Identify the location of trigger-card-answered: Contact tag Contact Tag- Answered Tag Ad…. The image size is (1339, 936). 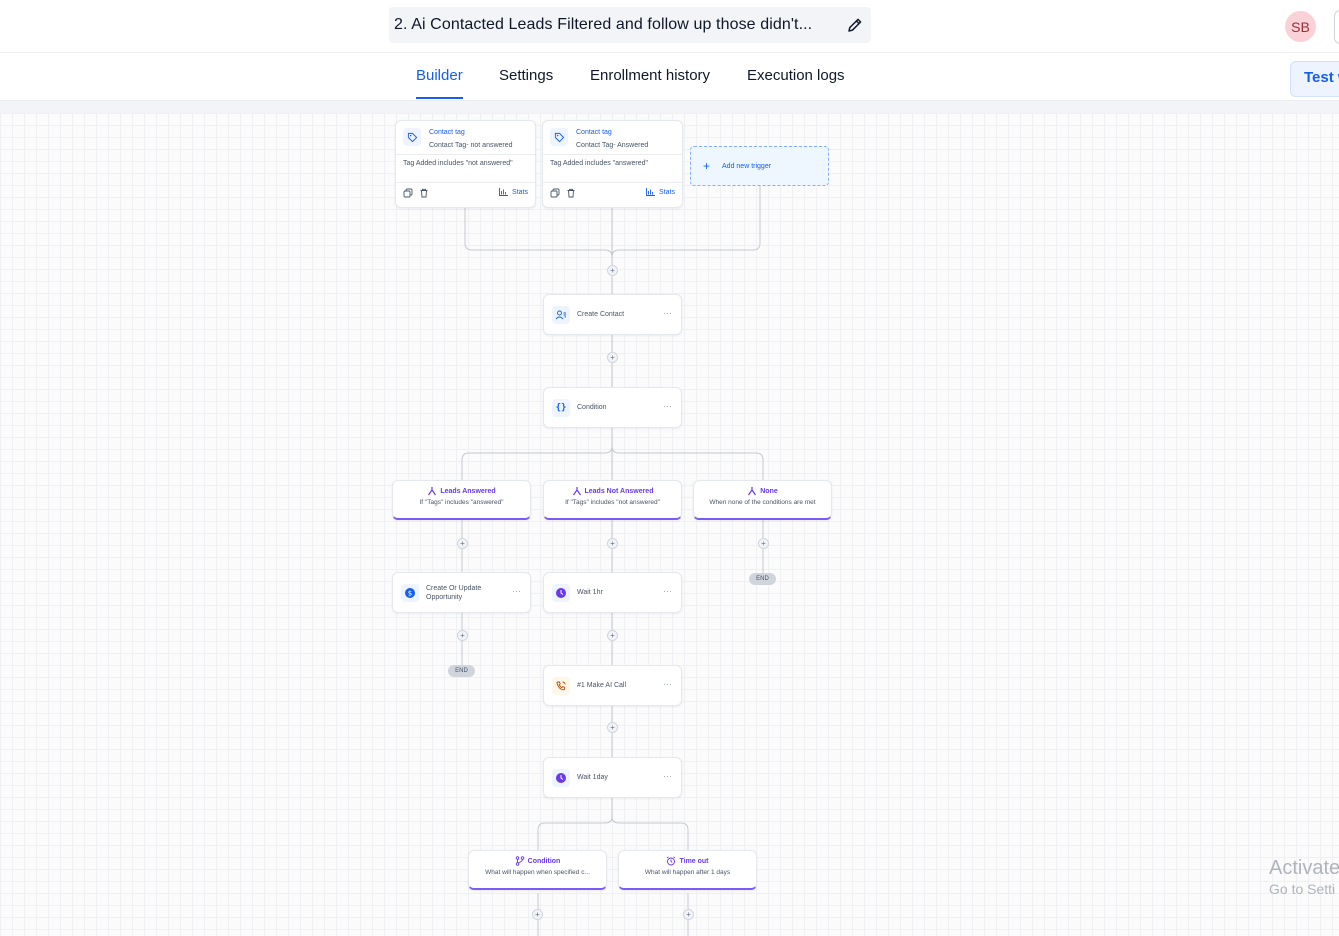
(612, 164).